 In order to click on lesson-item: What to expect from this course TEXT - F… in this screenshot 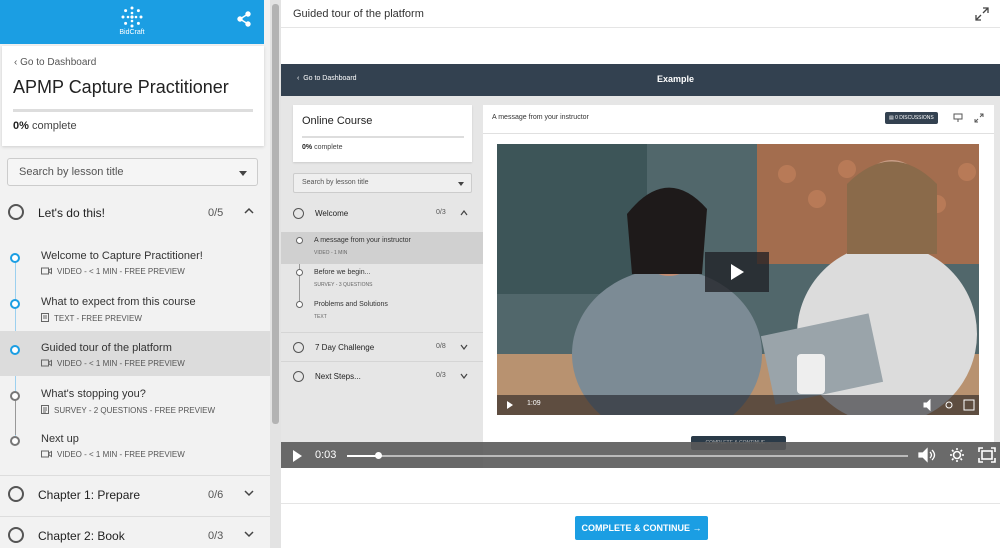, I will do `click(135, 307)`.